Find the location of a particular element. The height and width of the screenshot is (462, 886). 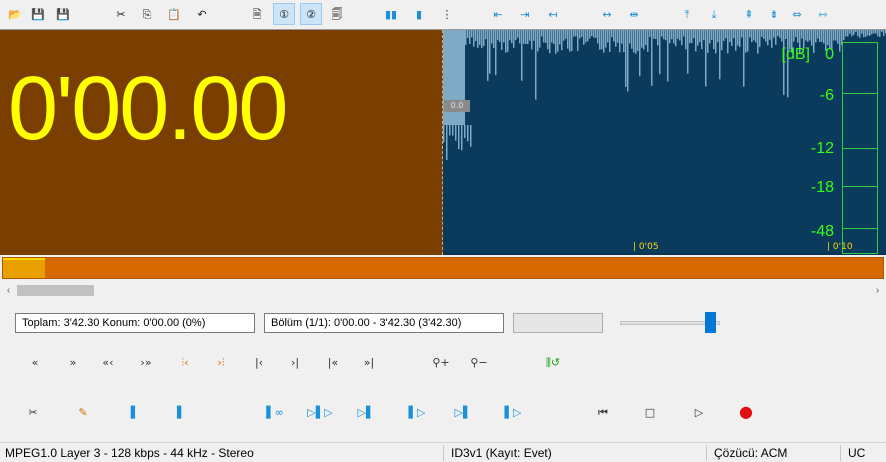

erase-marker-icon: ✎ is located at coordinates (83, 412).